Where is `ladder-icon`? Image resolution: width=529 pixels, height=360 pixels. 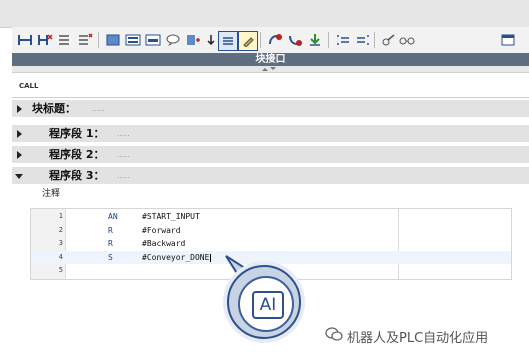 ladder-icon is located at coordinates (25, 40).